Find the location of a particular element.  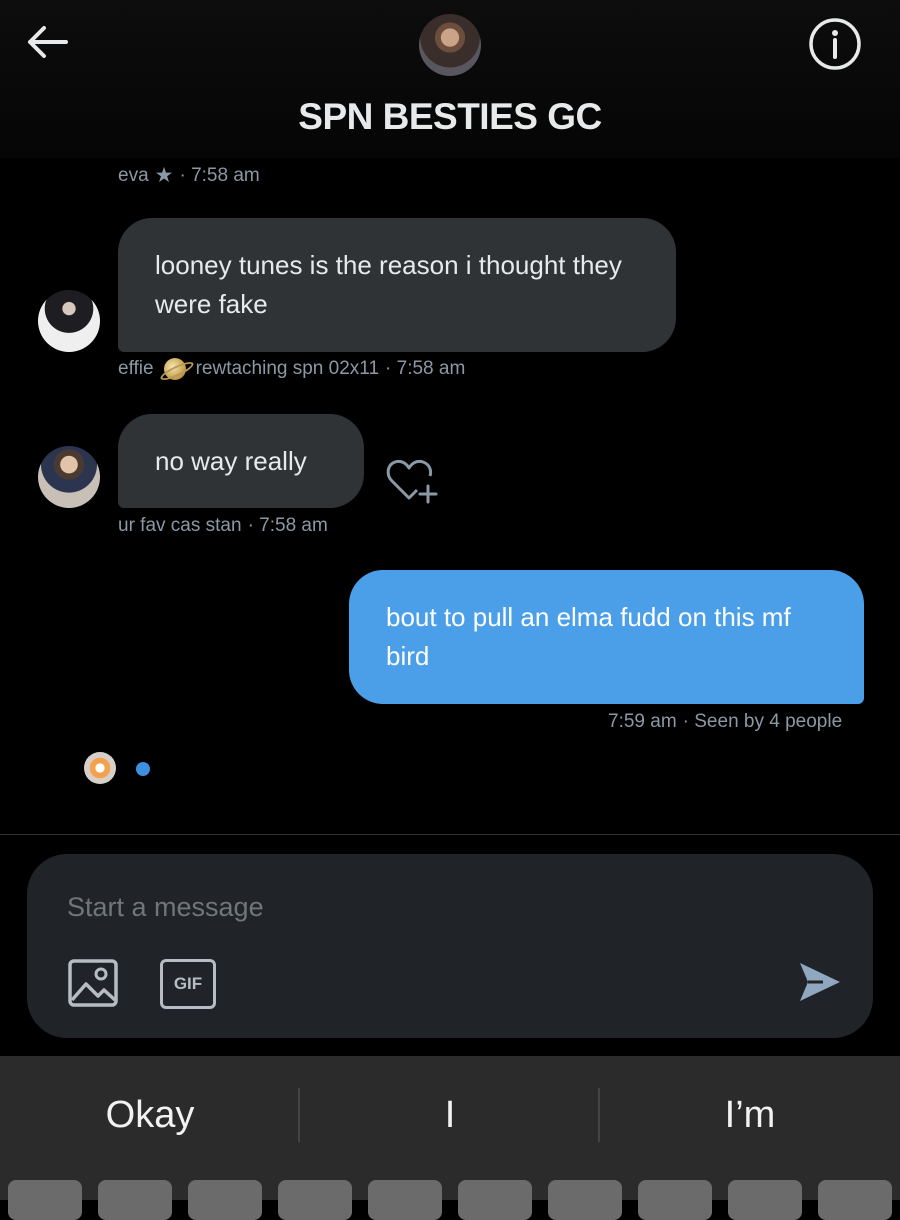

send-icon is located at coordinates (820, 982).